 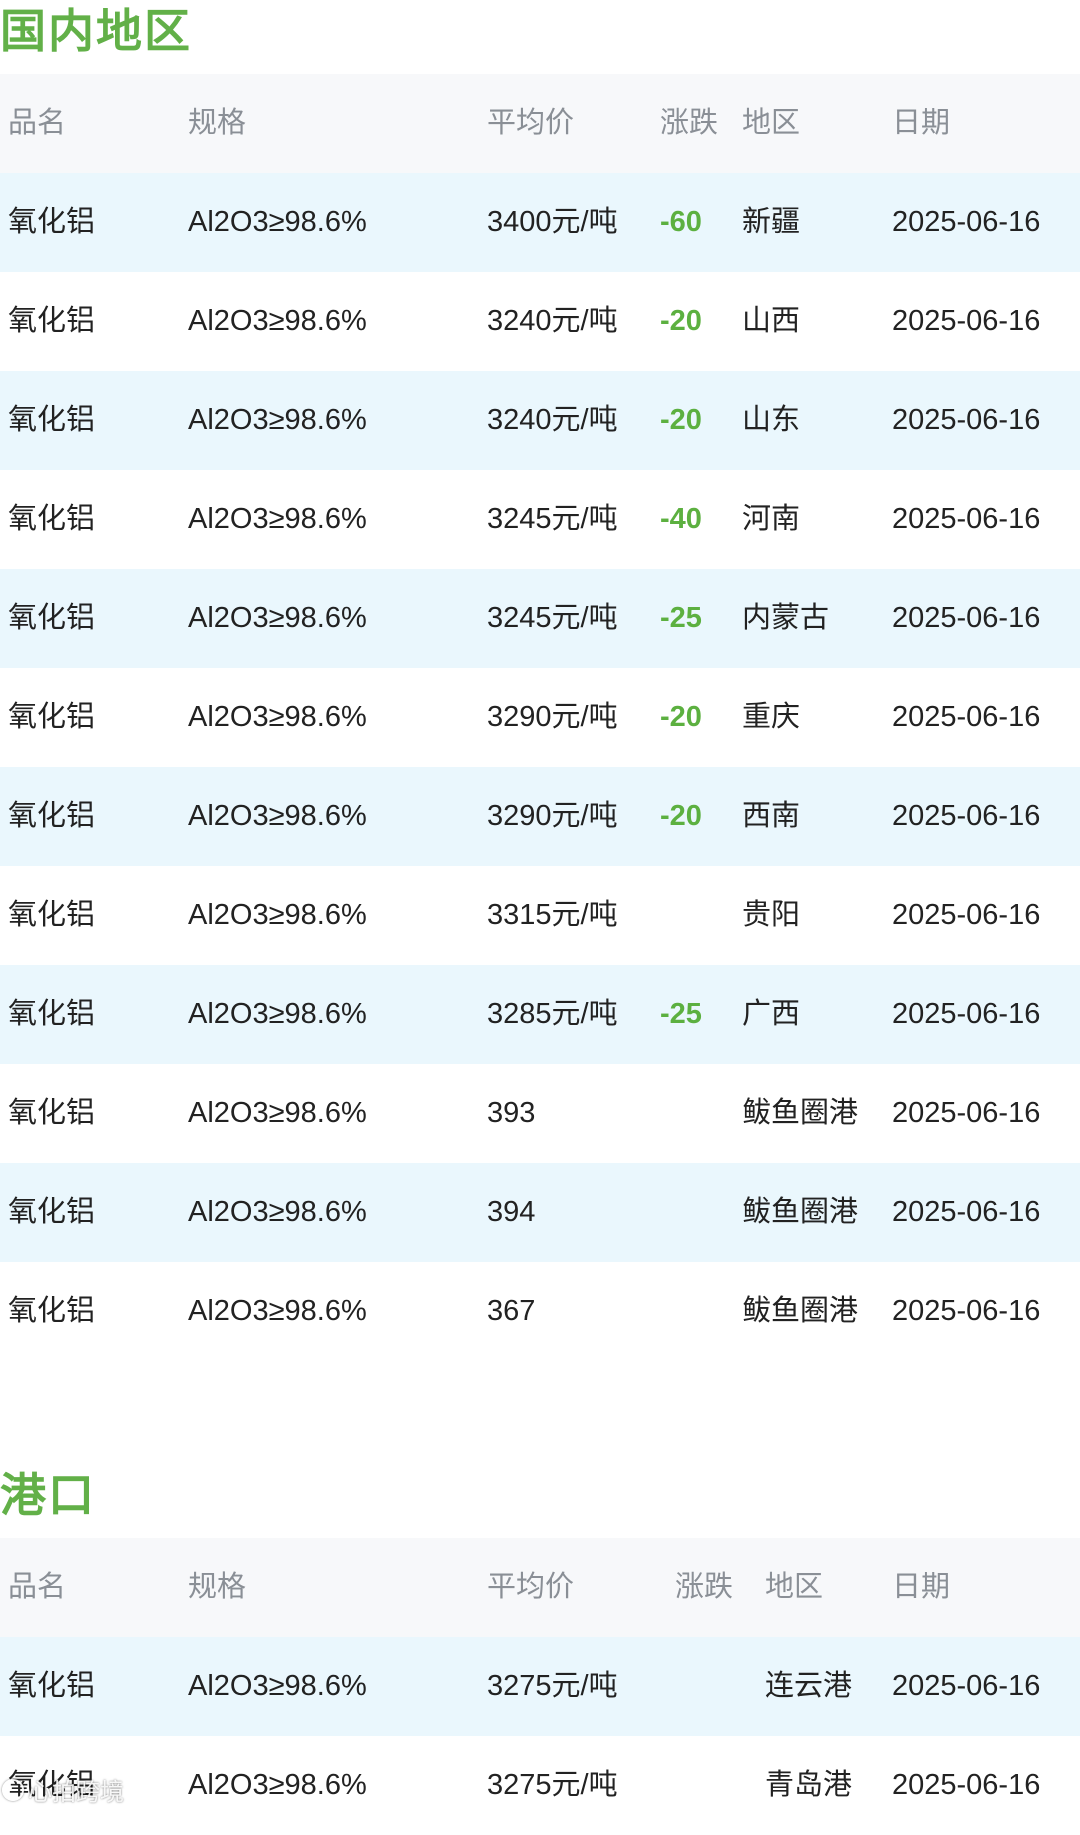 What do you see at coordinates (771, 222) in the screenshot?
I see `cell-region: 新疆` at bounding box center [771, 222].